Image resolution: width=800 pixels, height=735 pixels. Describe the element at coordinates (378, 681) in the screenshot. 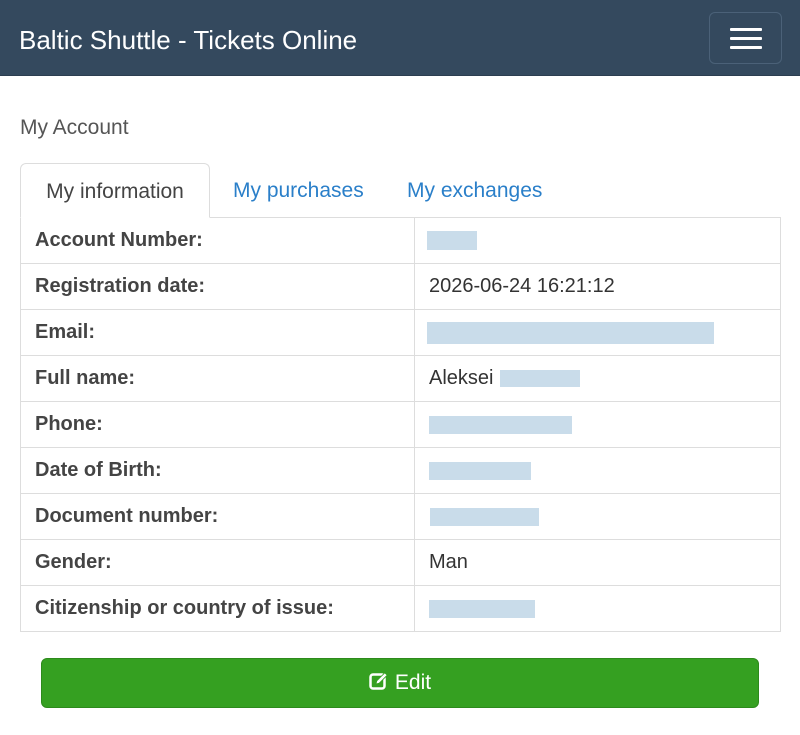

I see `edit-icon` at that location.